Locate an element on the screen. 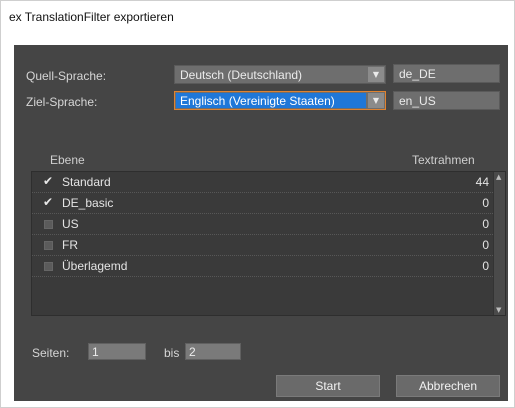  list-item: Überlagemd 0 is located at coordinates (262, 266).